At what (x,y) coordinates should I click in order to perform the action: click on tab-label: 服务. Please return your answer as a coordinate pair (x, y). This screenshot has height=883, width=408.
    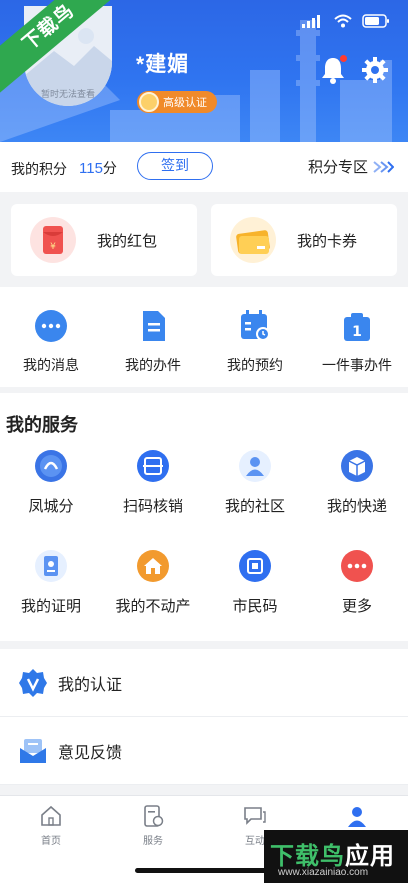
    Looking at the image, I should click on (153, 841).